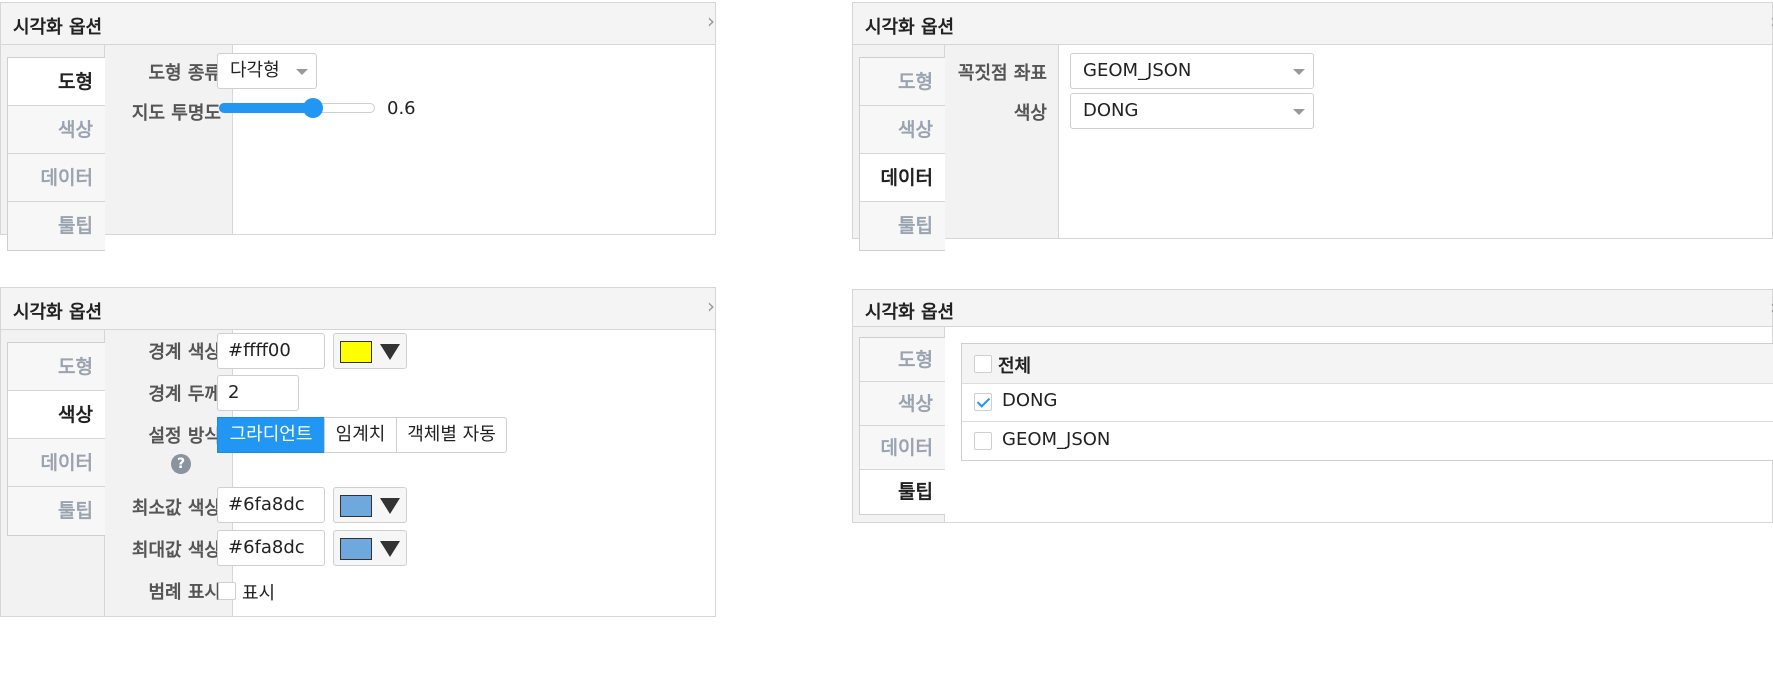 The image size is (1773, 698). Describe the element at coordinates (181, 464) in the screenshot. I see `help-icon: ?` at that location.